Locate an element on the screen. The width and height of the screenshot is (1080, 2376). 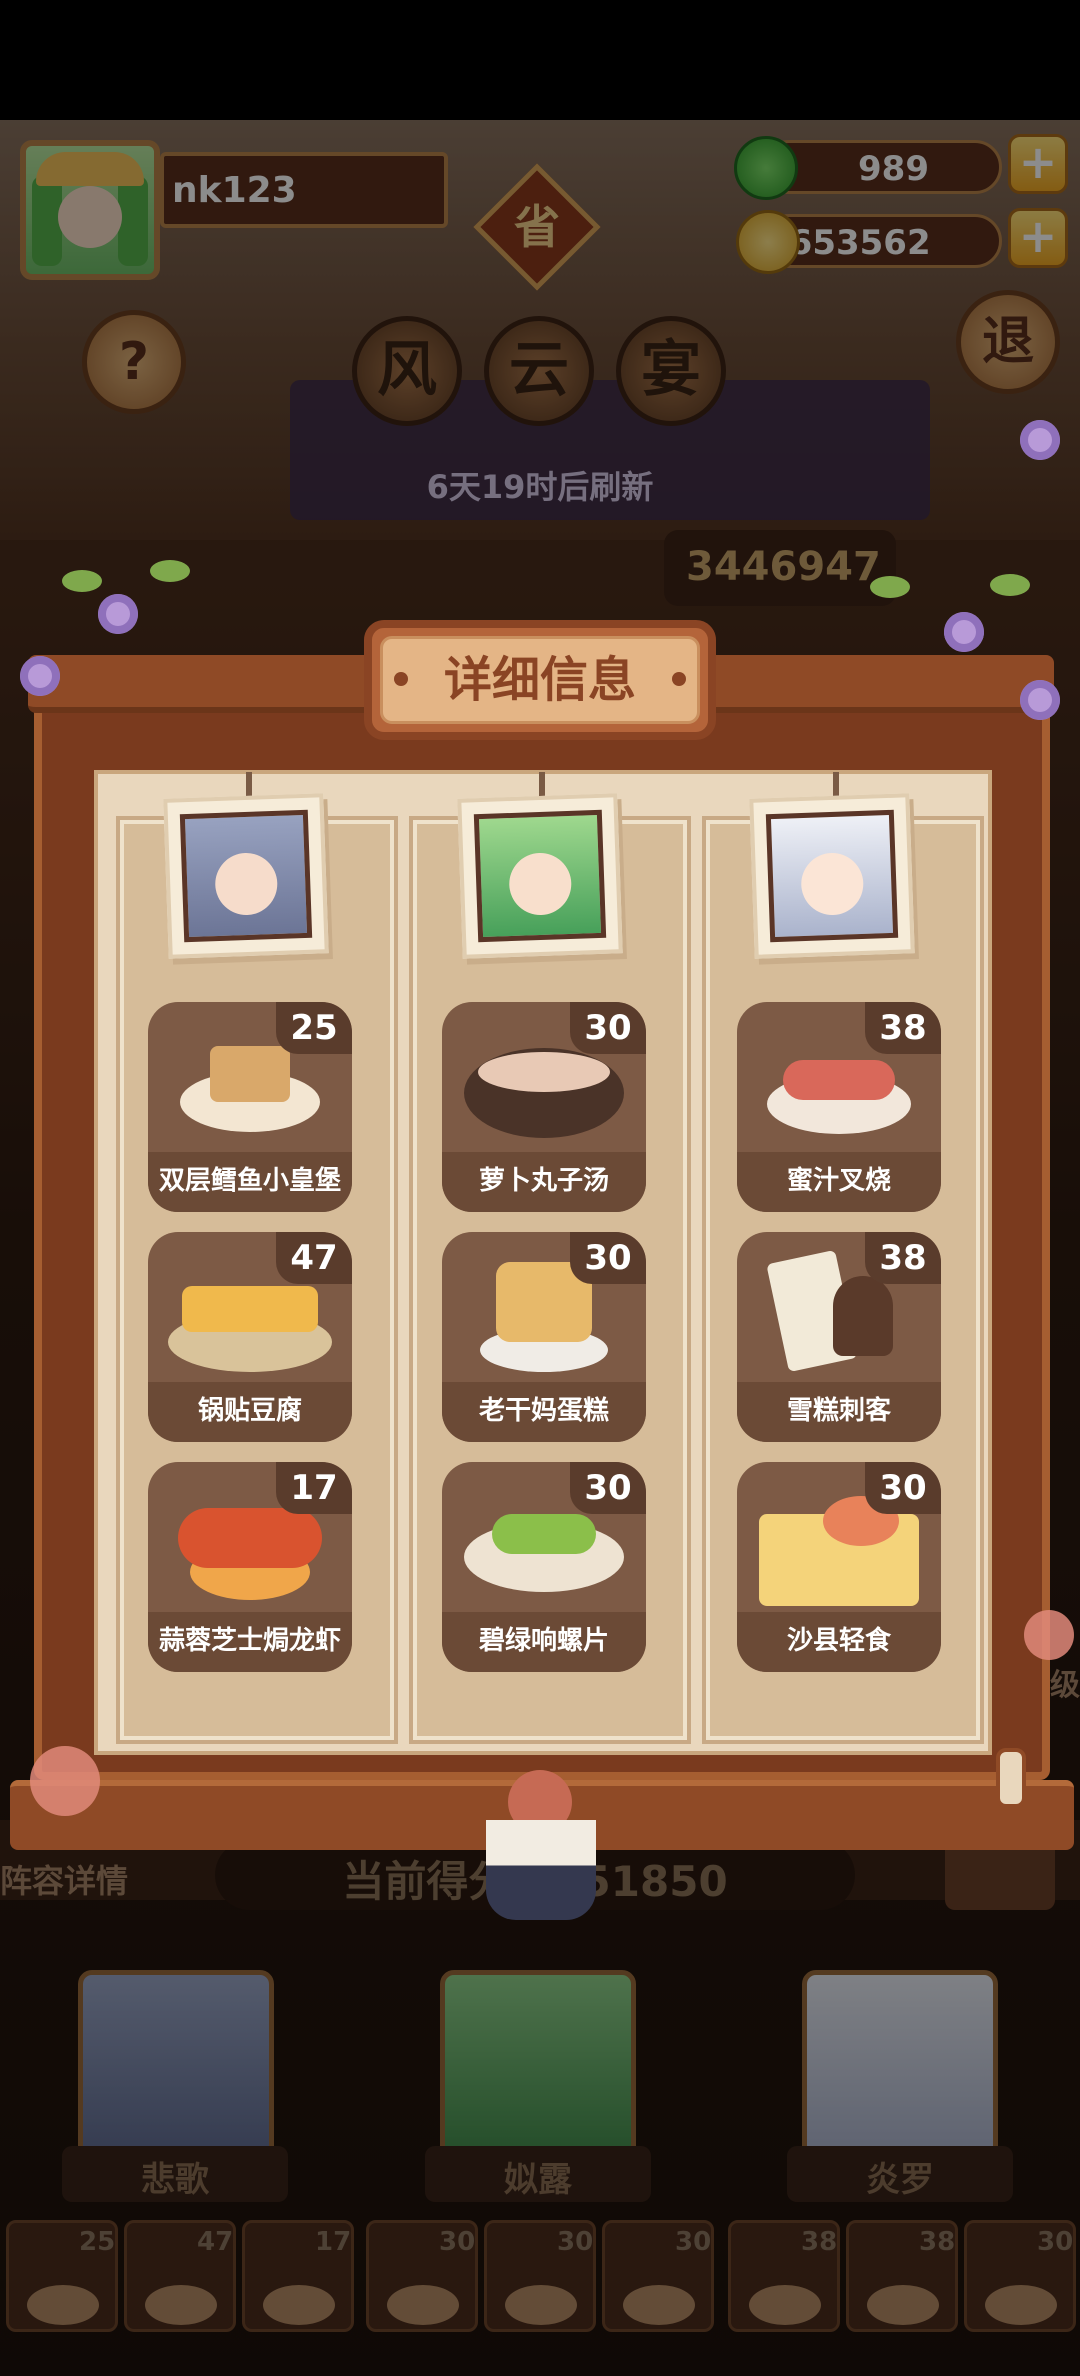
dish-card: 沙县轻食 30 is located at coordinates (839, 1567).